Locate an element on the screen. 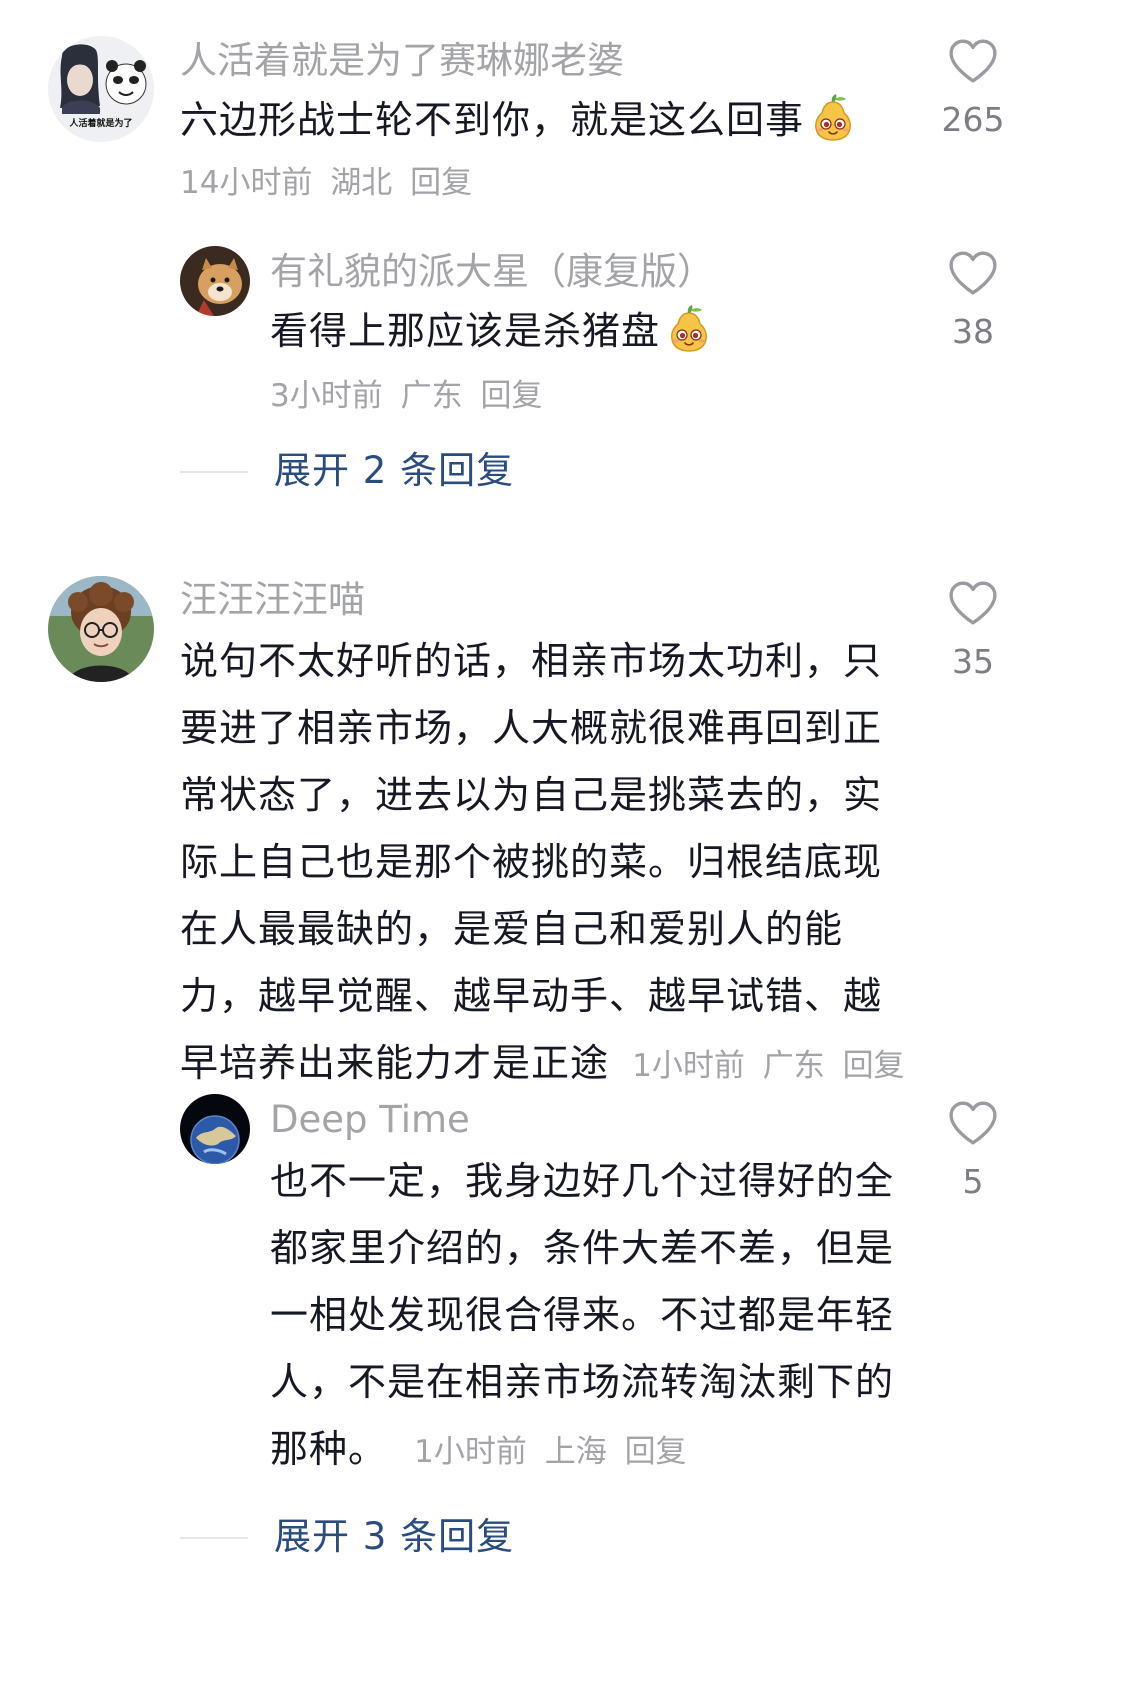 The width and height of the screenshot is (1125, 1686). like-button: 35 is located at coordinates (973, 632).